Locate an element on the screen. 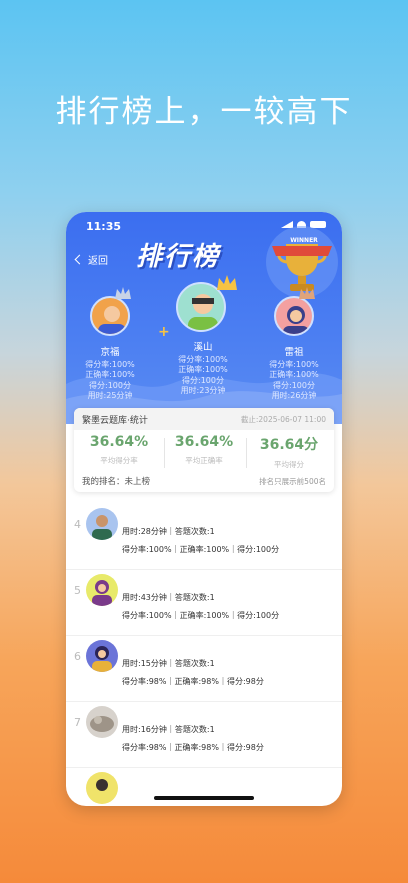  page-title: 排行榜 is located at coordinates (178, 257).